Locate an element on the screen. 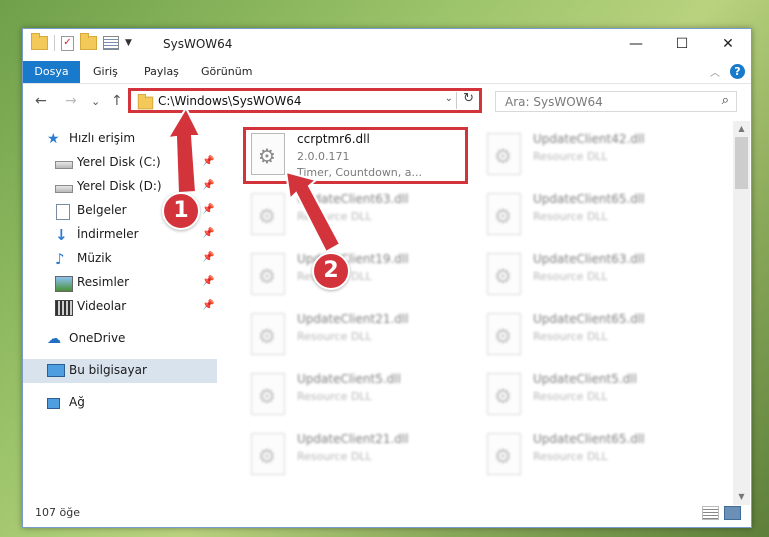 The width and height of the screenshot is (769, 537). file-name: UpdateClient42.dll is located at coordinates (589, 139).